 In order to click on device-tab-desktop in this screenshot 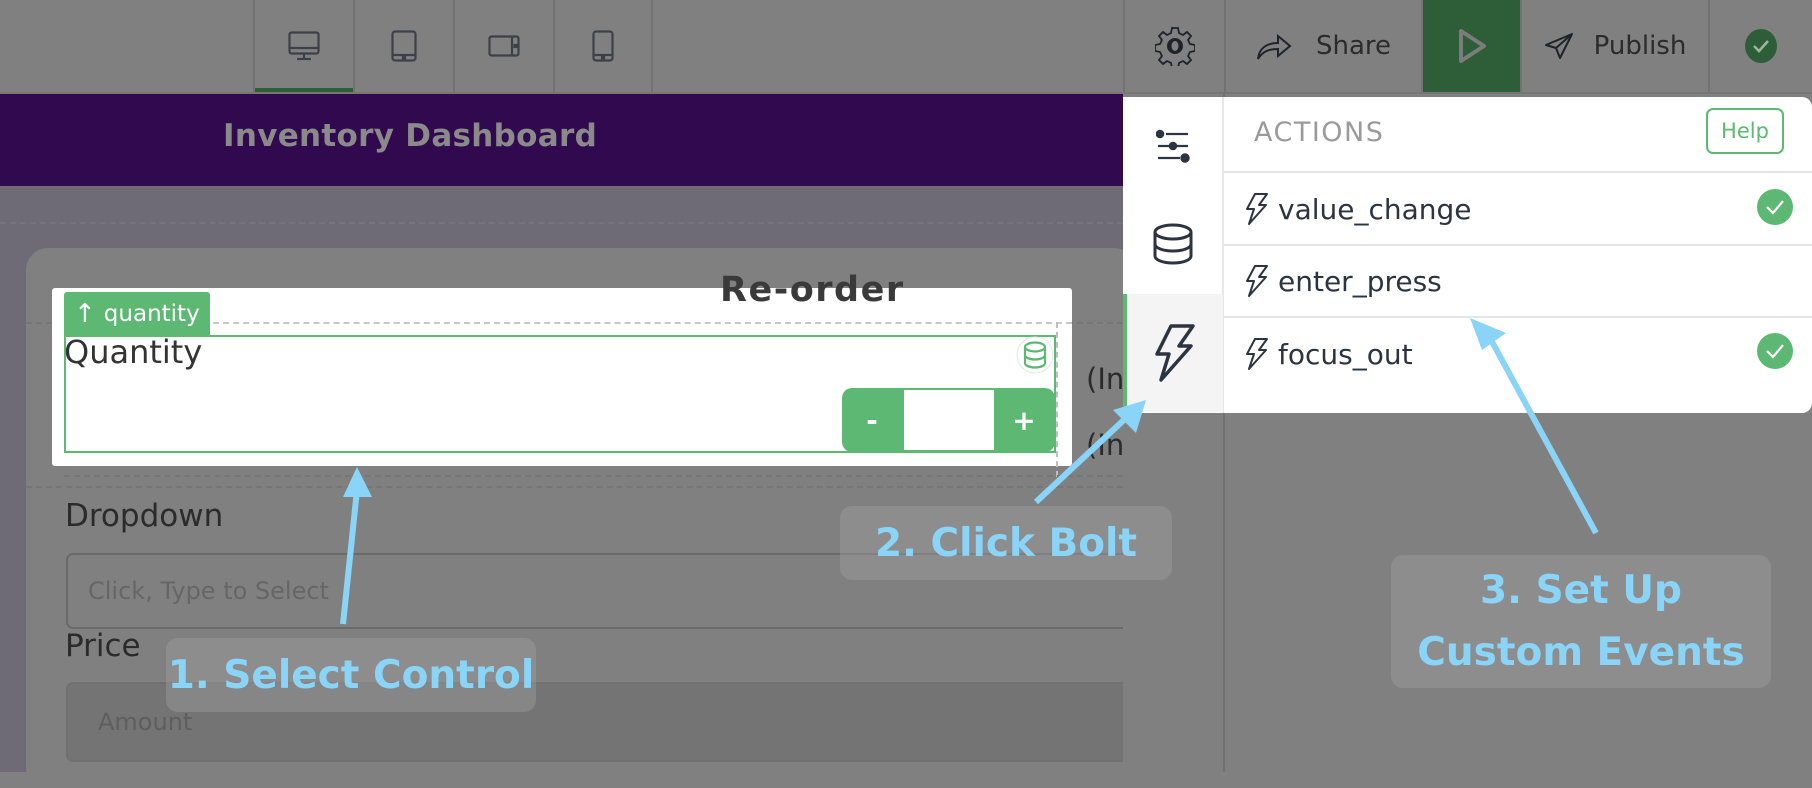, I will do `click(303, 46)`.